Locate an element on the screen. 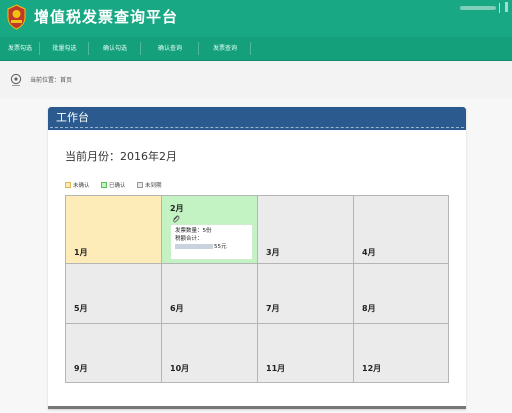  month-cell-1: 1月 is located at coordinates (114, 230).